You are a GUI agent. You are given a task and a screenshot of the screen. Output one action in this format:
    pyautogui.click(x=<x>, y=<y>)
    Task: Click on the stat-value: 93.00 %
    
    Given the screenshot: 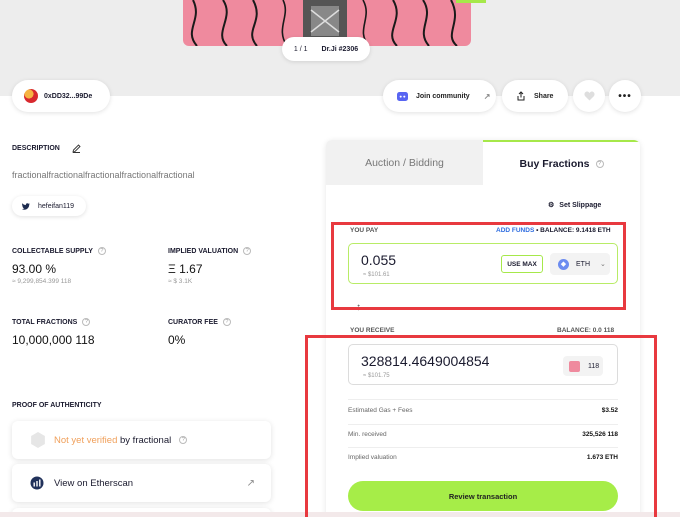 What is the action you would take?
    pyautogui.click(x=34, y=269)
    